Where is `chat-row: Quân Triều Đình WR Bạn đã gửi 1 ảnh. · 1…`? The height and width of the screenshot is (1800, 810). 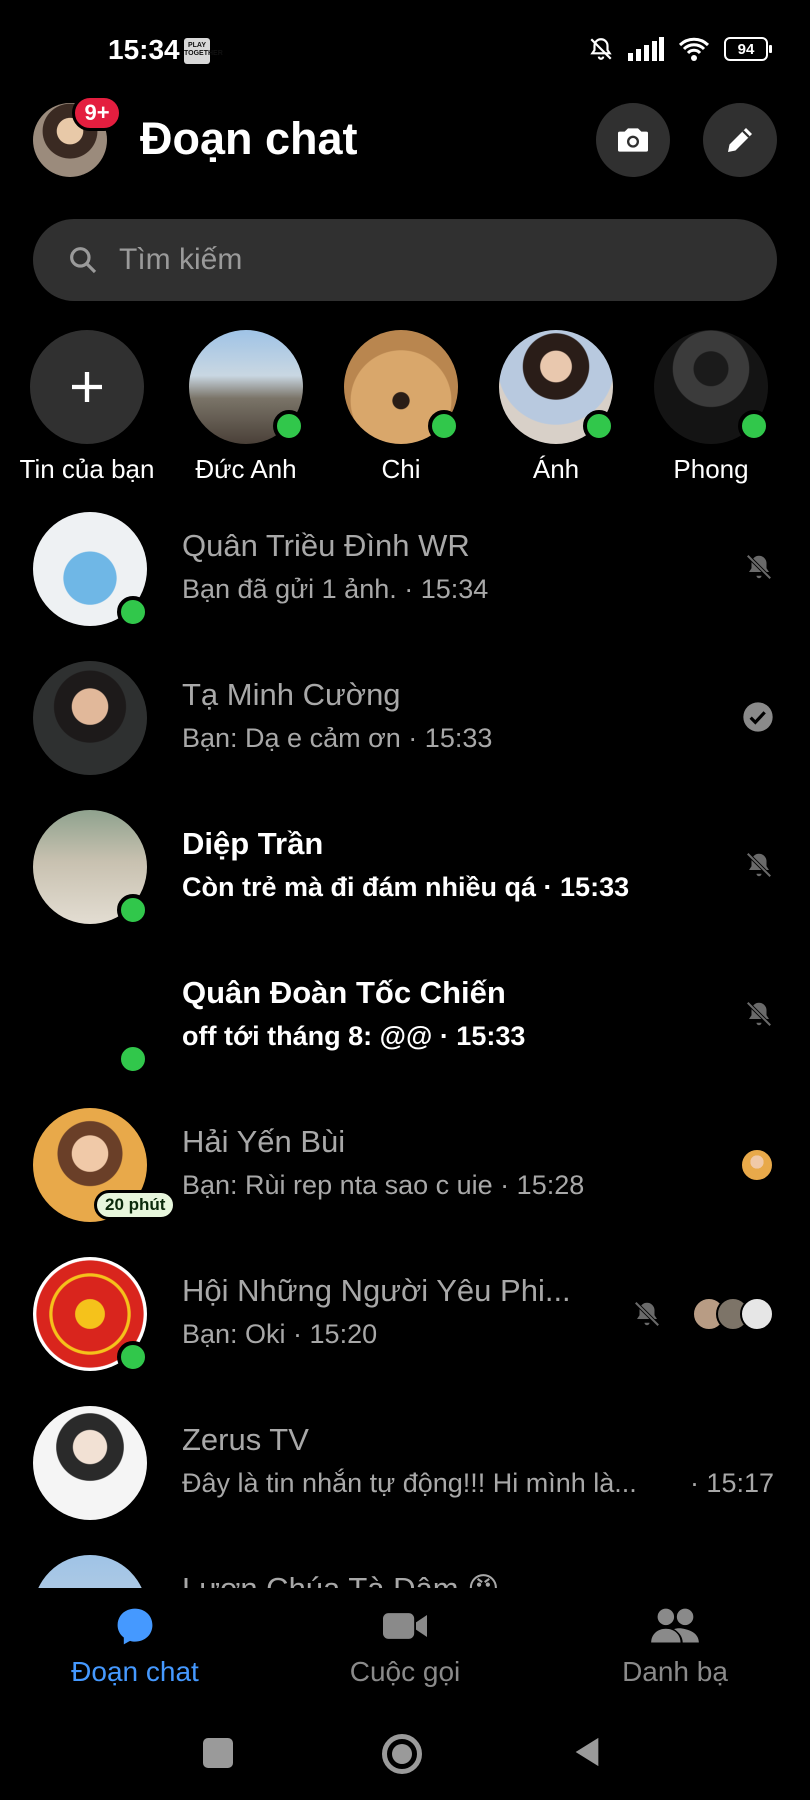 chat-row: Quân Triều Đình WR Bạn đã gửi 1 ảnh. · 1… is located at coordinates (405, 574).